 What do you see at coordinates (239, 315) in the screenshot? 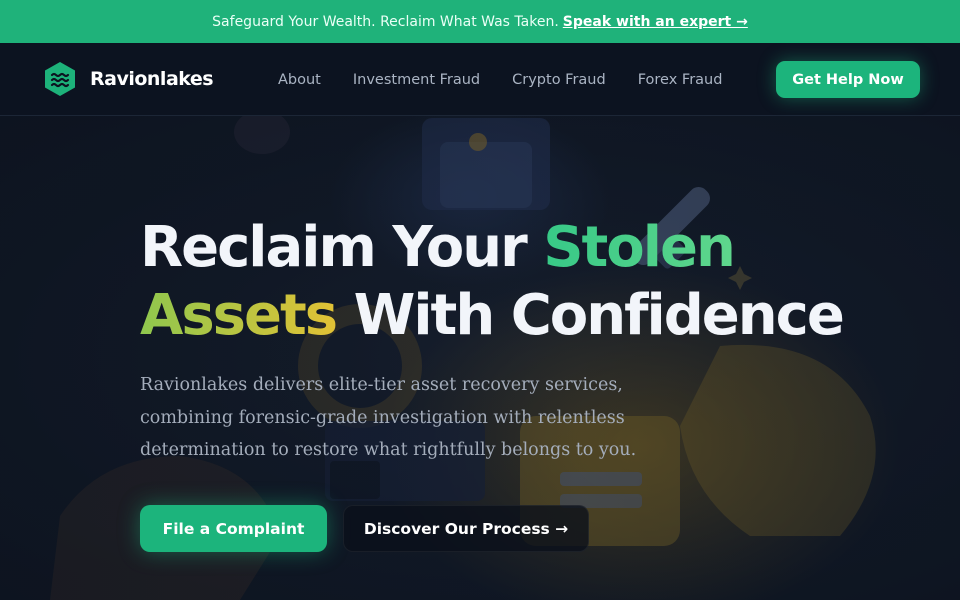
I see `headline-accent-assets: Assets` at bounding box center [239, 315].